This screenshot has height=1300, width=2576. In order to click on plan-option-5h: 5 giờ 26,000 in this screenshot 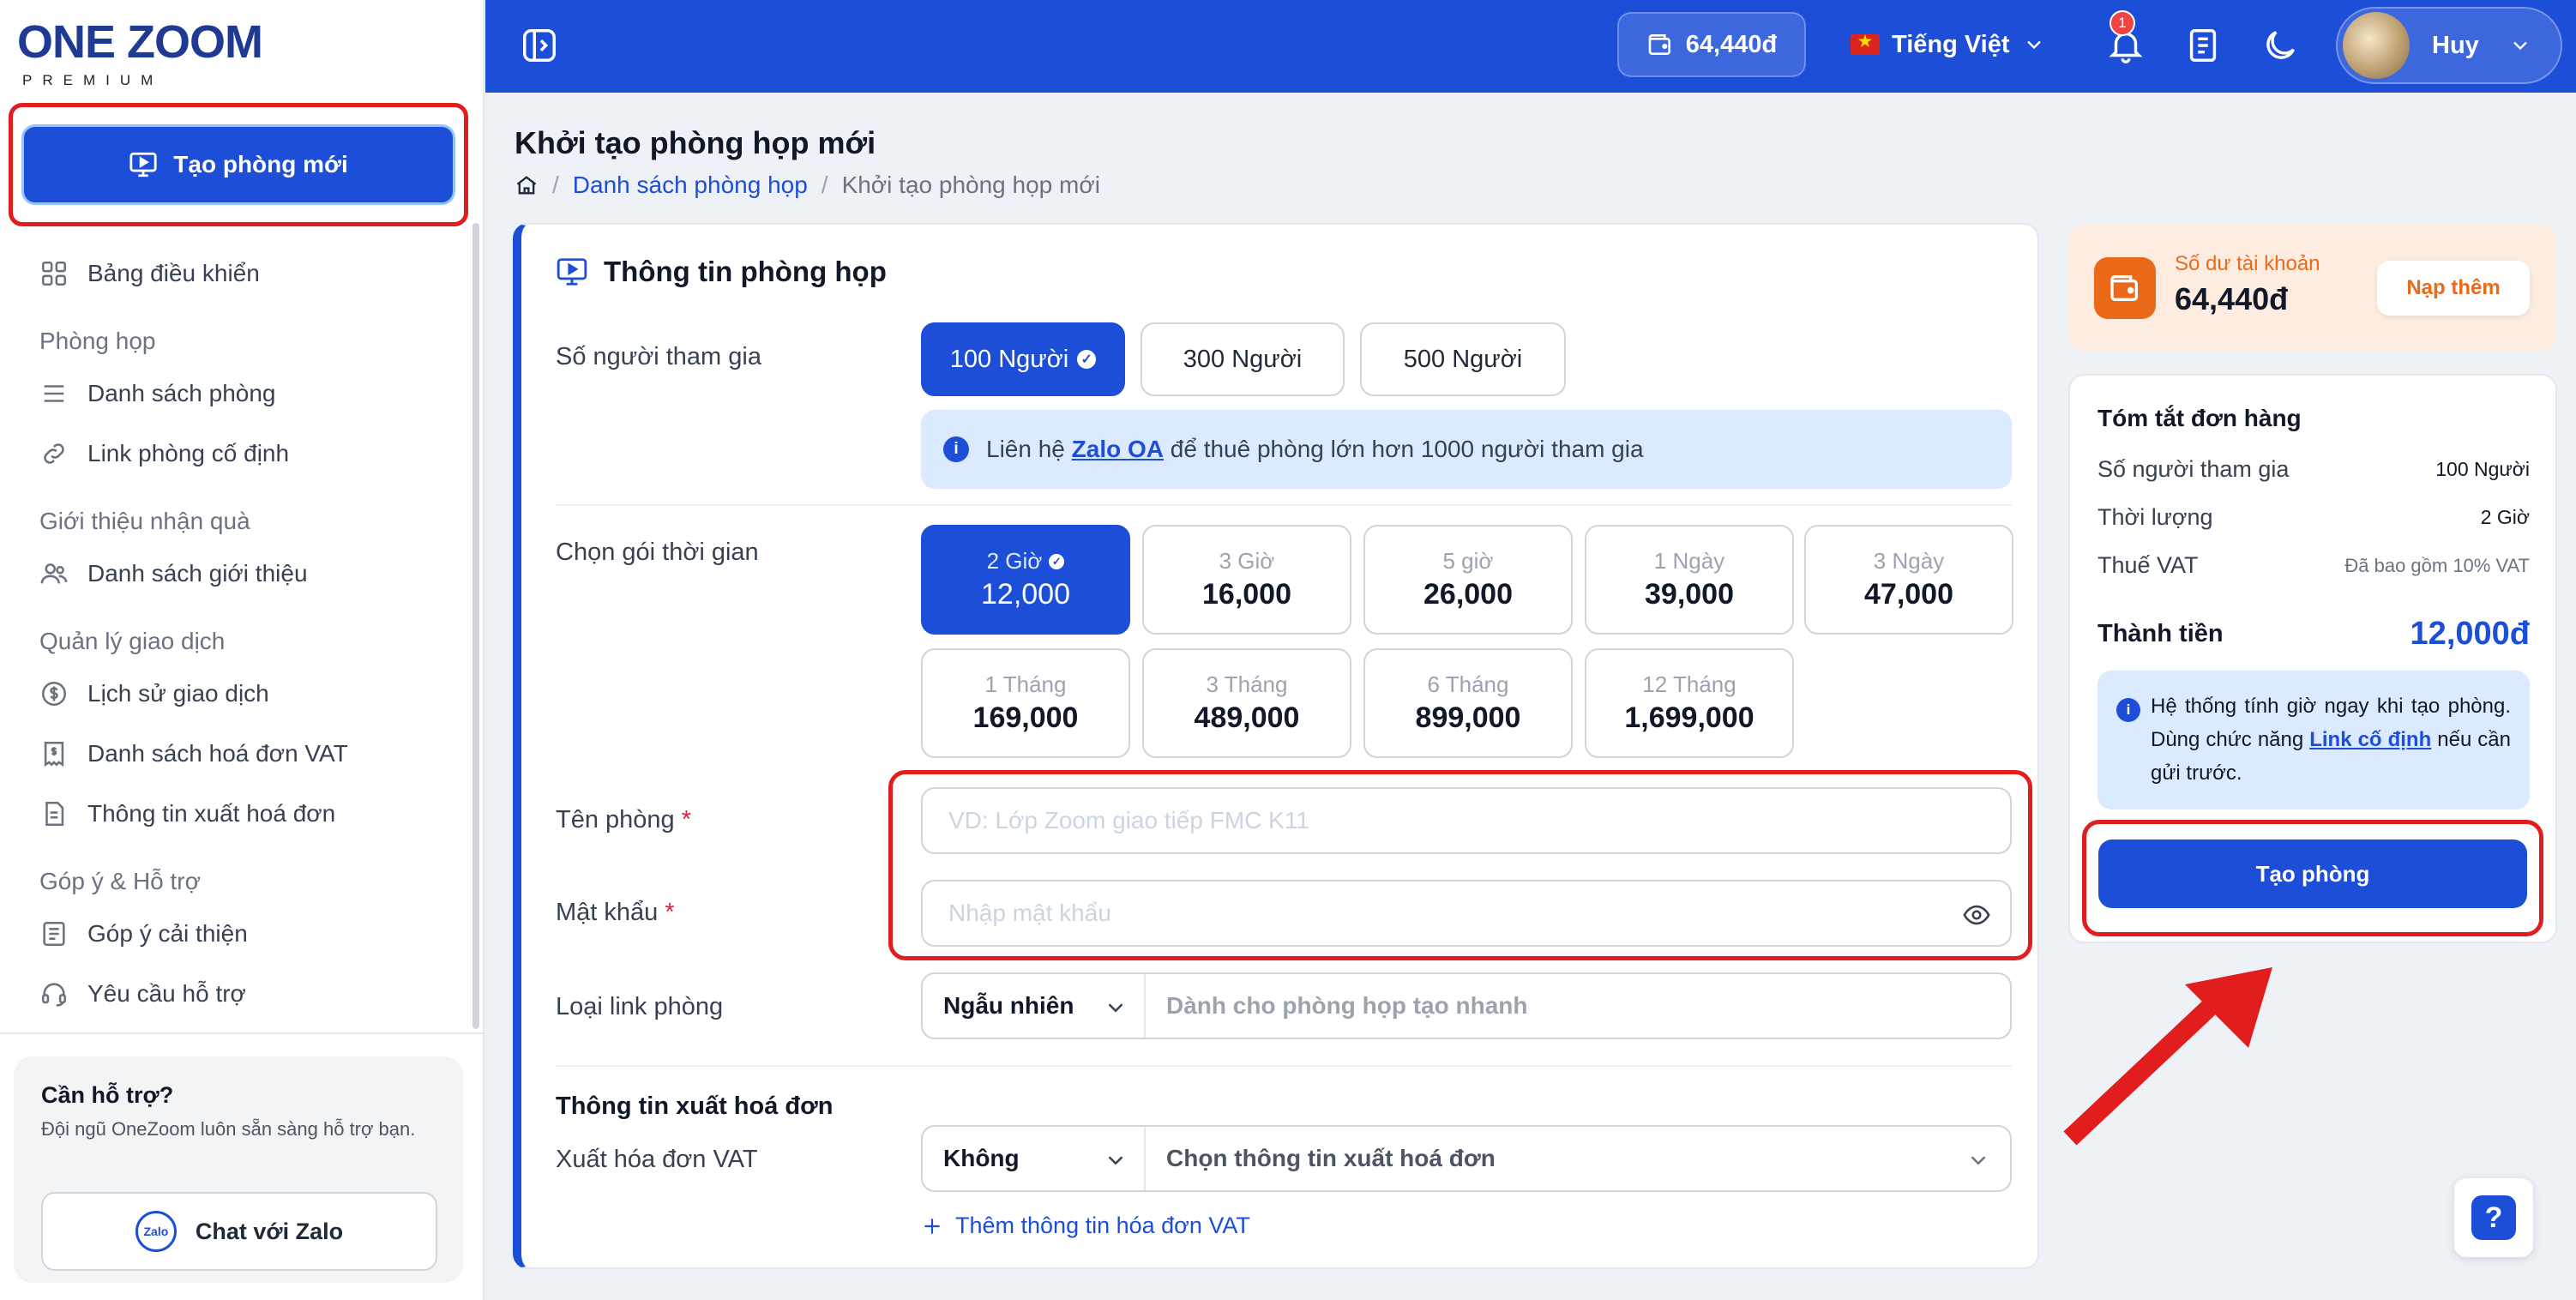, I will do `click(1468, 580)`.